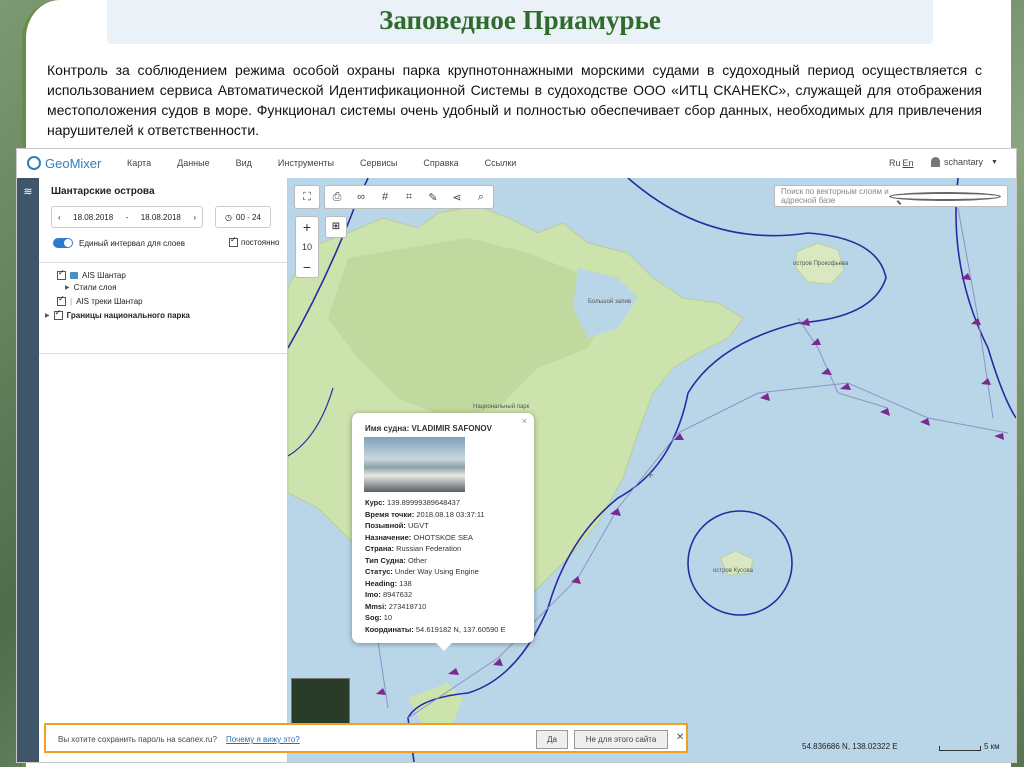 The height and width of the screenshot is (767, 1024). Describe the element at coordinates (413, 548) in the screenshot. I see `attr-row: Страна: Russian Federation` at that location.